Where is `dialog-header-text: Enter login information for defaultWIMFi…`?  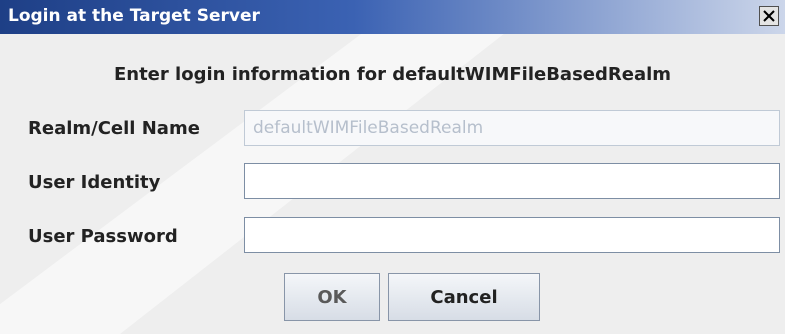 dialog-header-text: Enter login information for defaultWIMFi… is located at coordinates (392, 74).